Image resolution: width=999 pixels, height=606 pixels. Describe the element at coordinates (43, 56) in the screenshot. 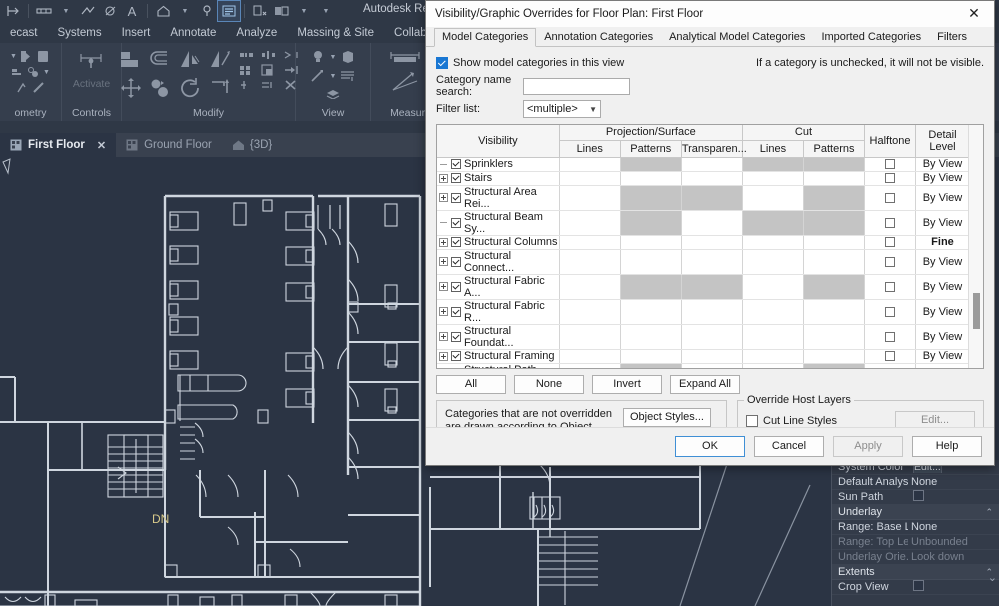

I see `cut-geometry-icon` at that location.